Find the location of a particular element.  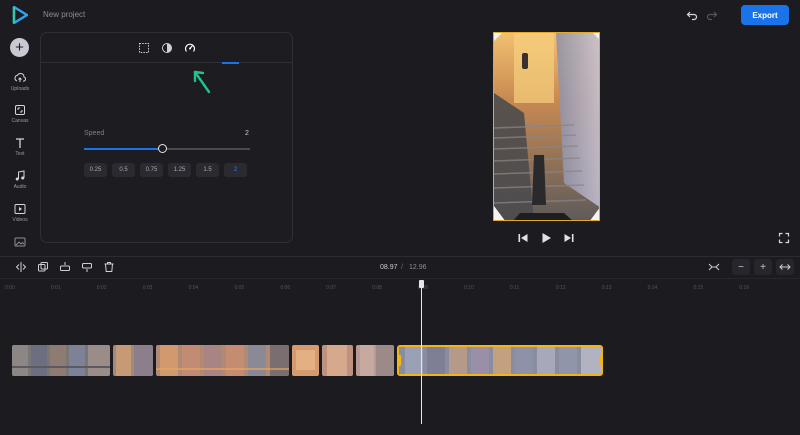

skip-forward-icon is located at coordinates (569, 238).